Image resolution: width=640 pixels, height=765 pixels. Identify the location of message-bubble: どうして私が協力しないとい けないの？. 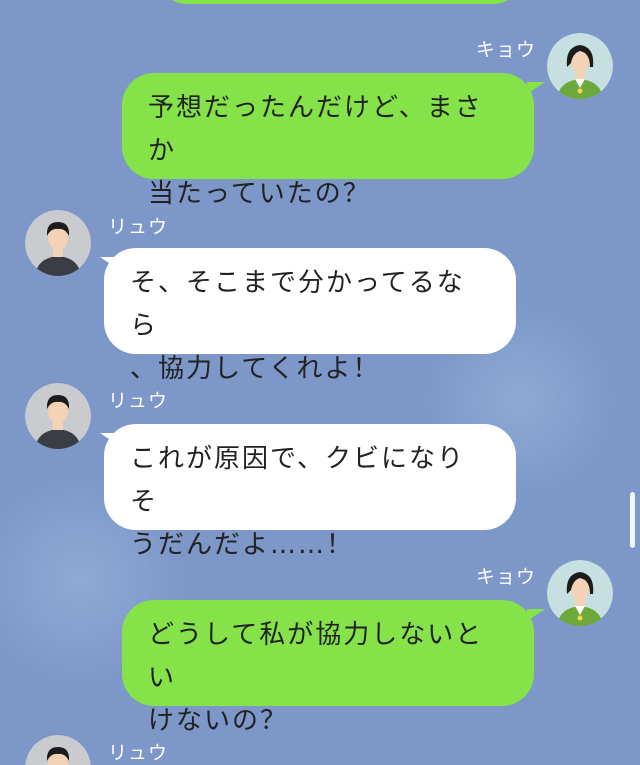
(328, 668).